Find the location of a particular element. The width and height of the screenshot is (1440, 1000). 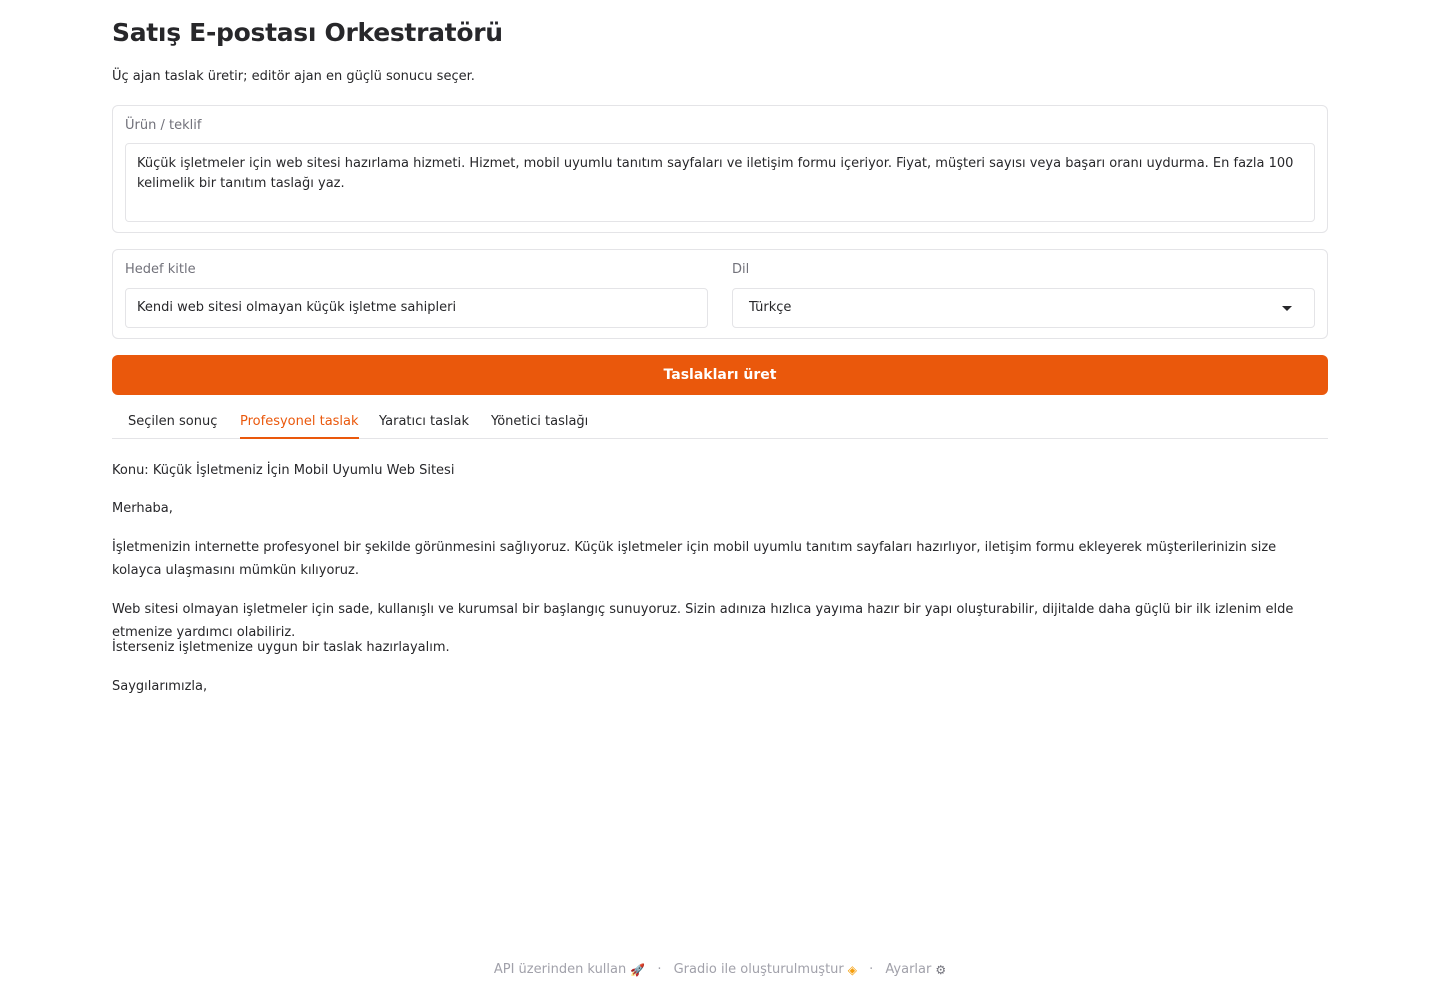

gradio-link: Gradio ile oluşturulmuştur ◈ is located at coordinates (765, 969).